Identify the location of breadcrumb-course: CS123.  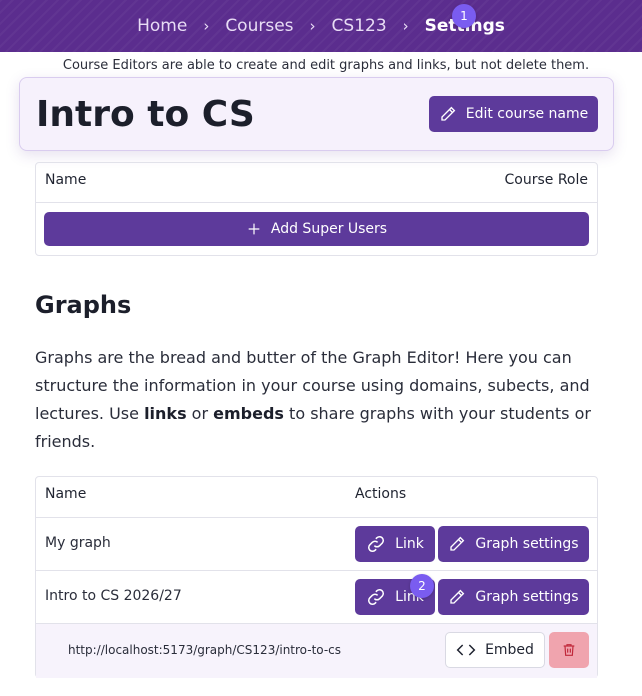
(359, 26).